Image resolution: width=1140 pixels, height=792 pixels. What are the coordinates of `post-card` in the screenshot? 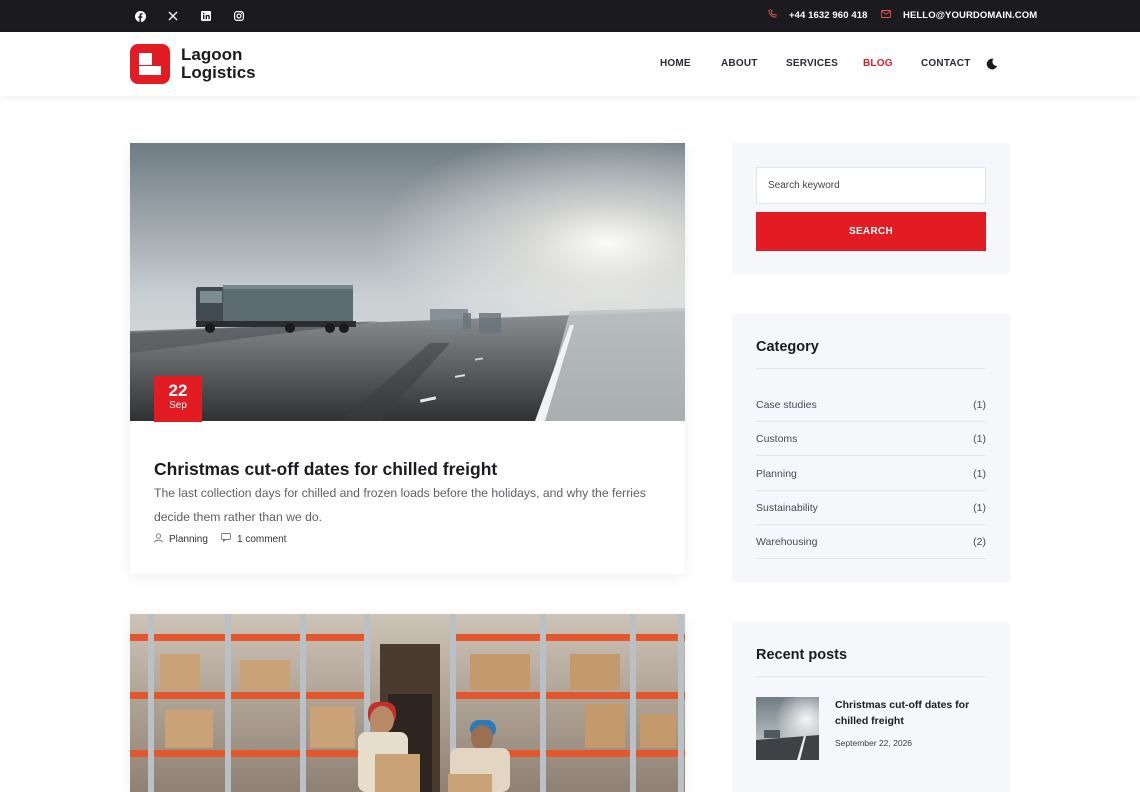 It's located at (407, 703).